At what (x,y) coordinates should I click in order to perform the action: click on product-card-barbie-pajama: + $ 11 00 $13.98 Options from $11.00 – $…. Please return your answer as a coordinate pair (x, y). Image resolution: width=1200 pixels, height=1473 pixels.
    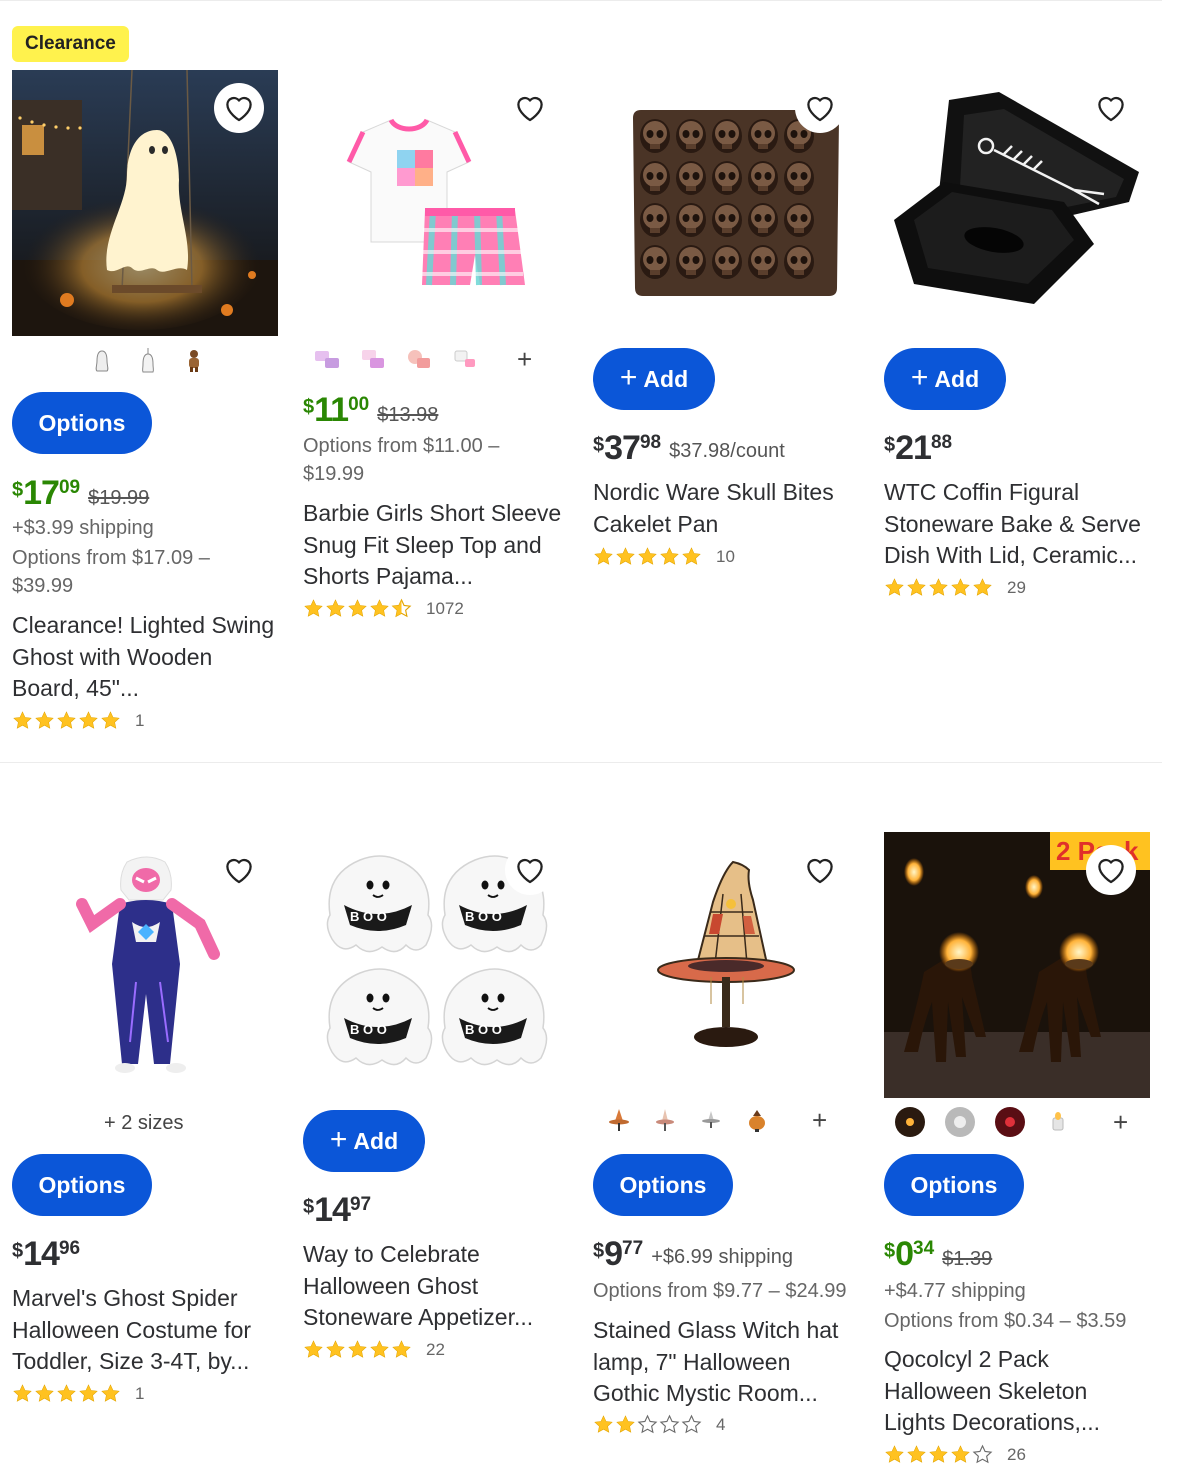
    Looking at the image, I should click on (441, 350).